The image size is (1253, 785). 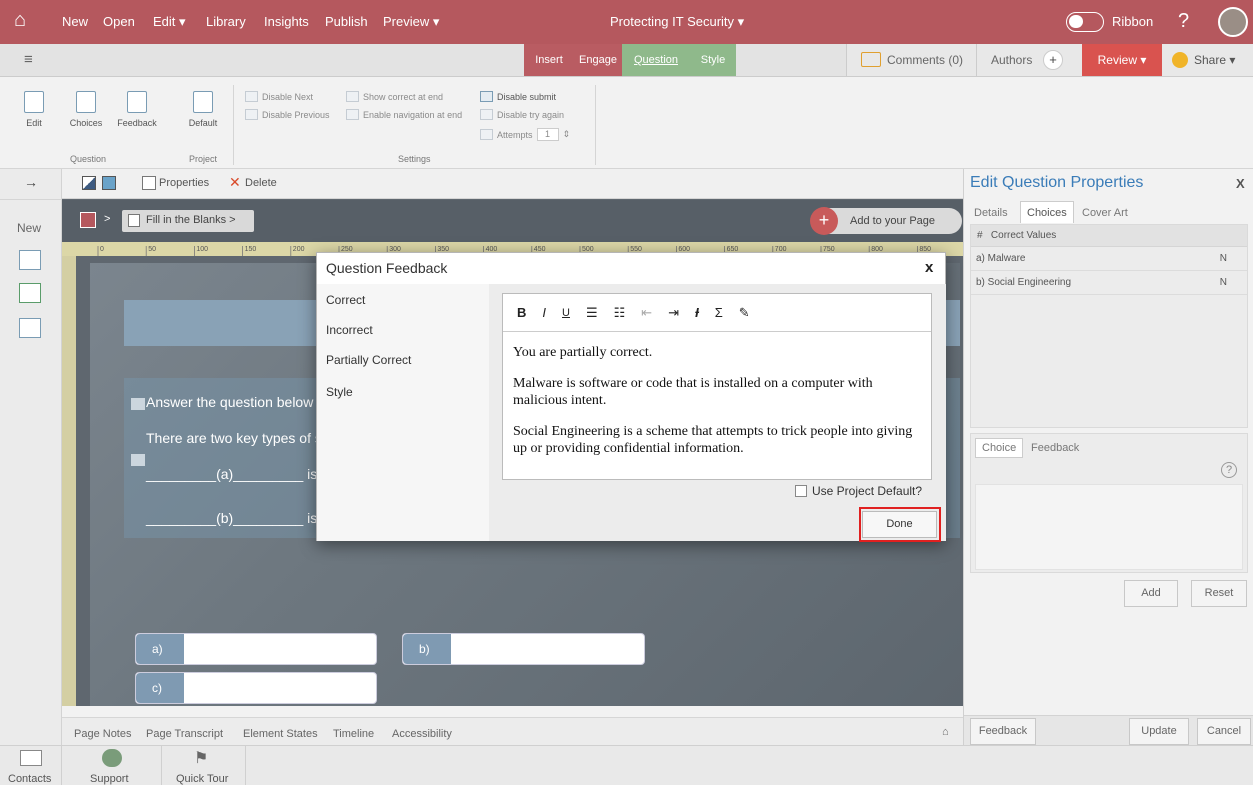 I want to click on edit-button: Edit, so click(x=34, y=109).